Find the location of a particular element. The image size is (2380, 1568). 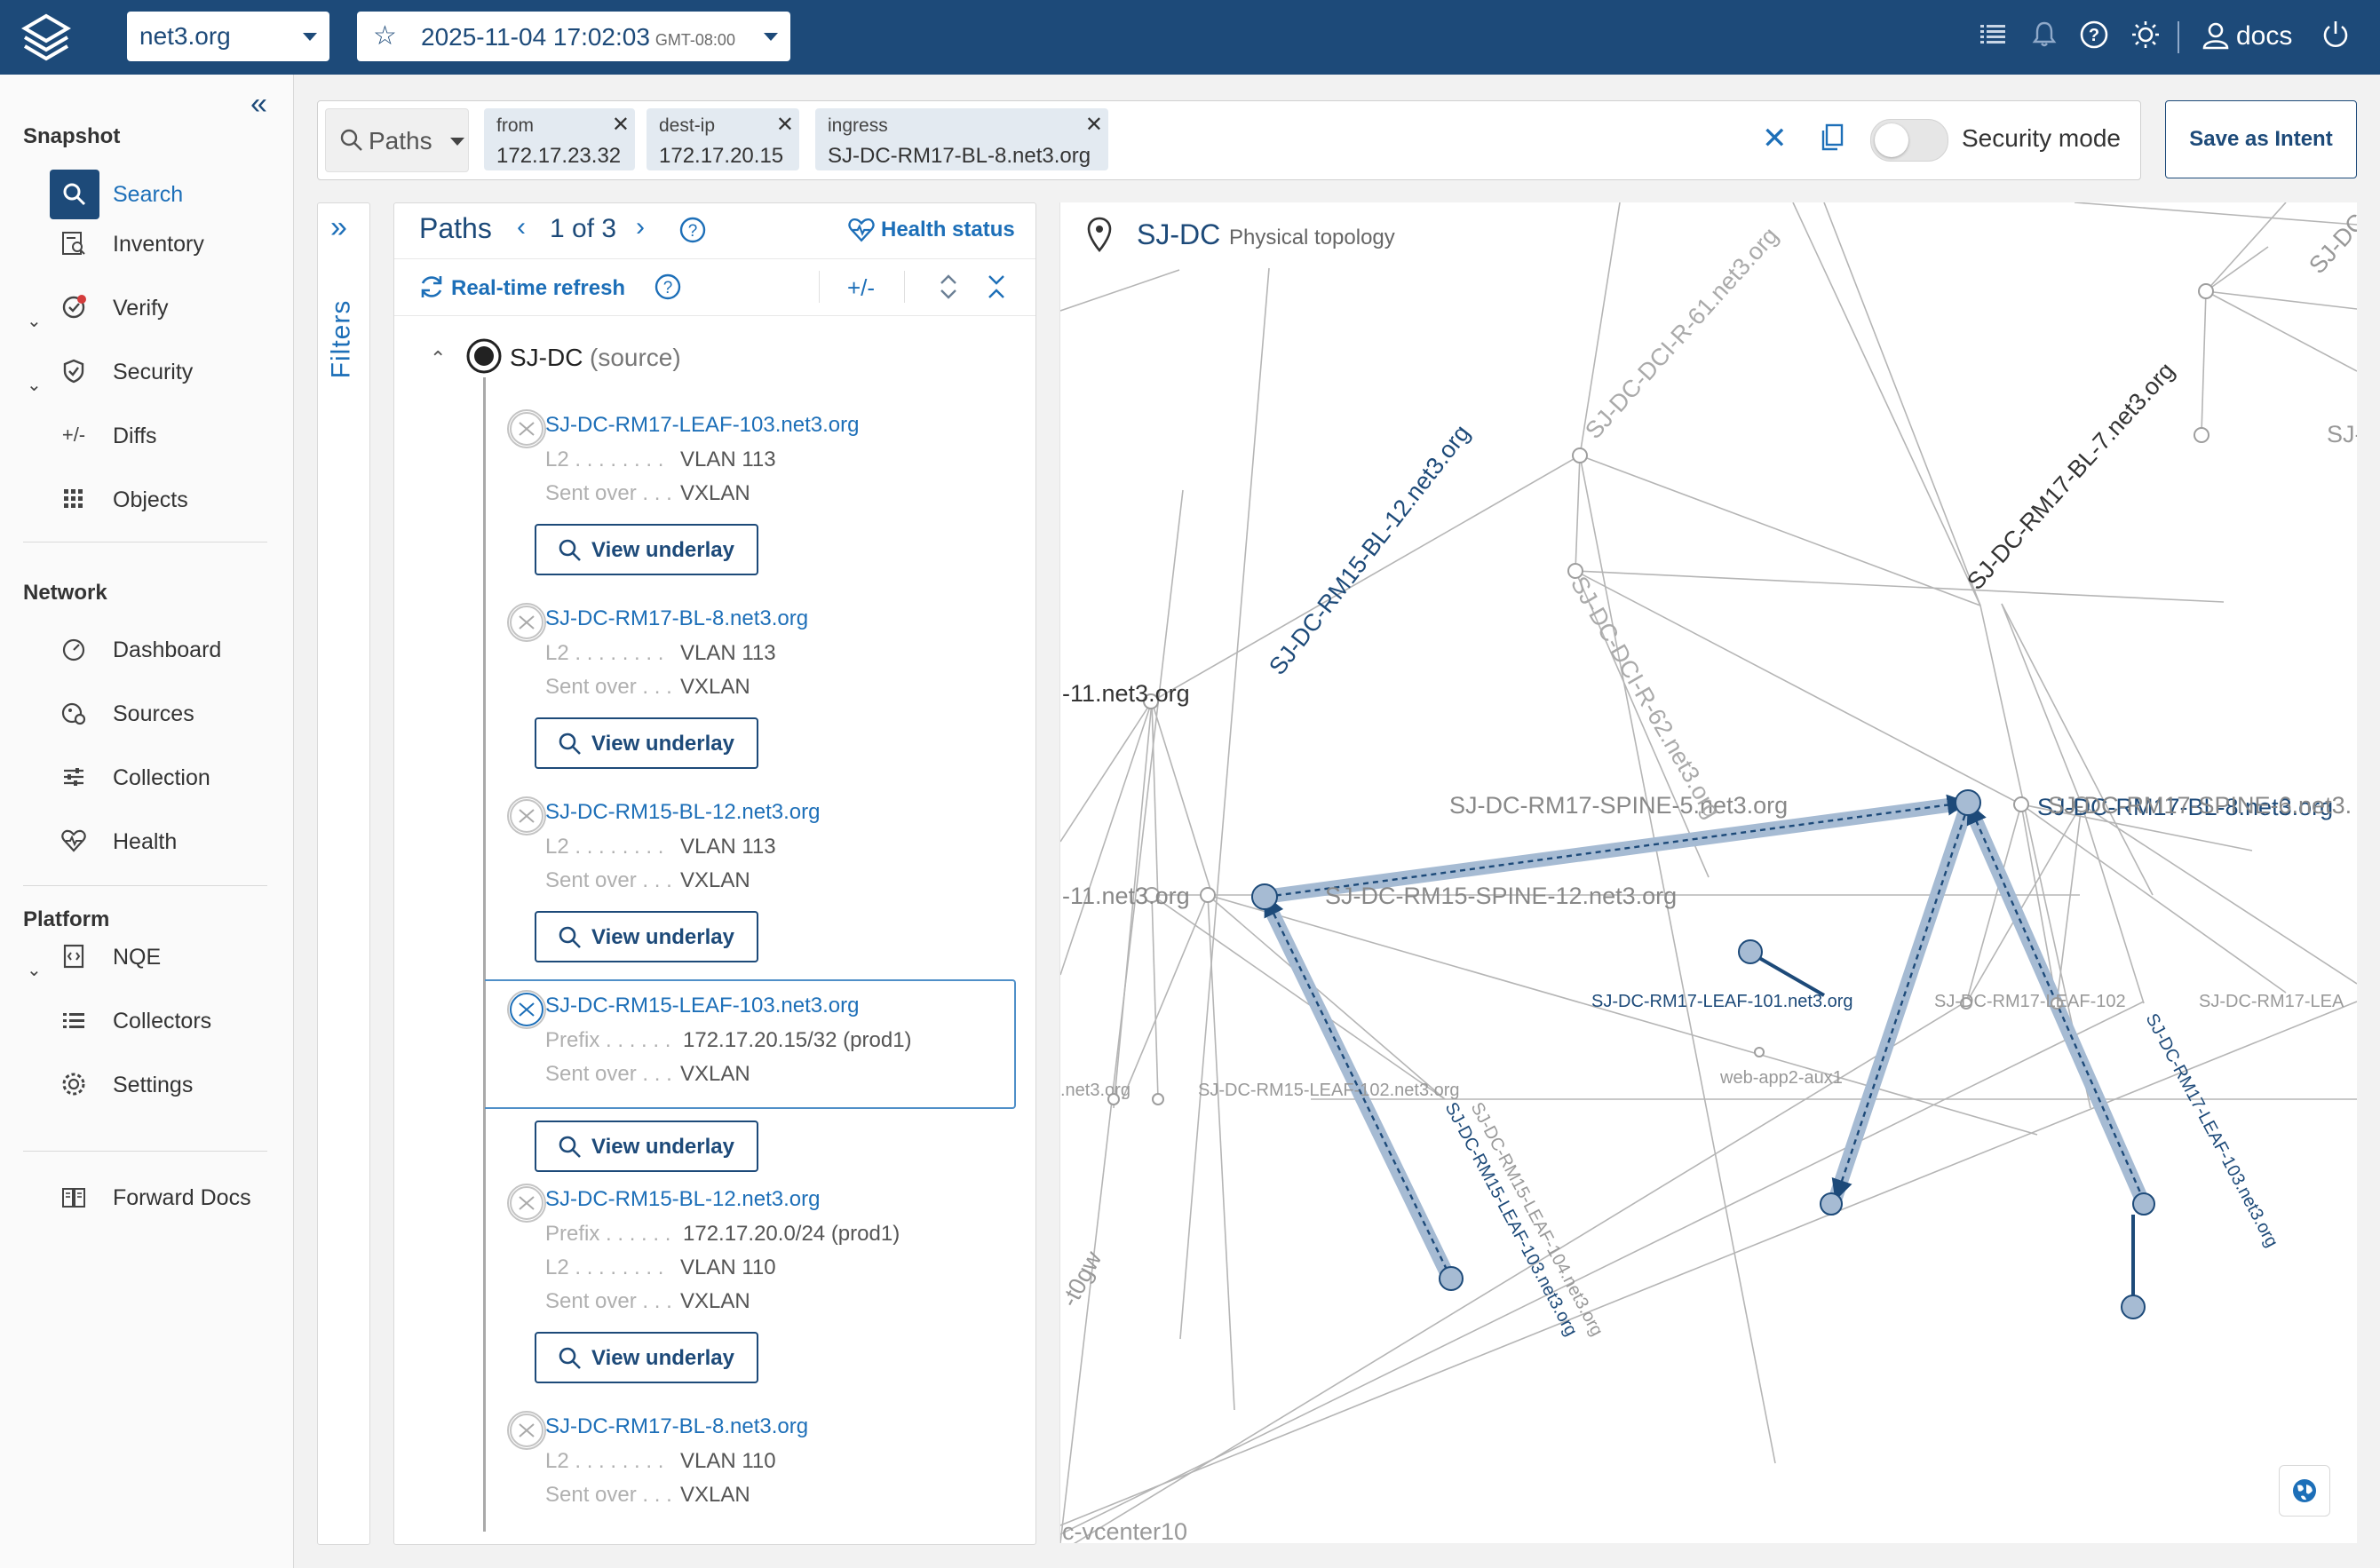

sidebar-item-label: Collectors is located at coordinates (162, 1021).